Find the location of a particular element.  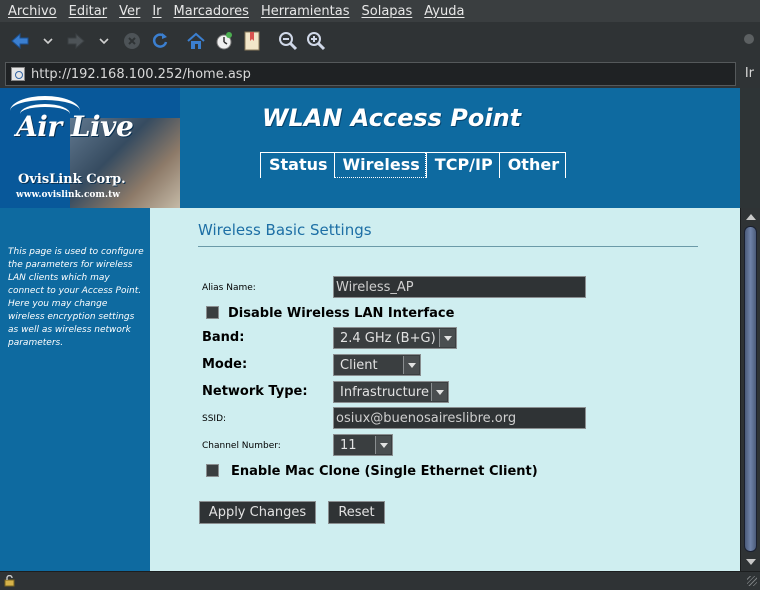

logo-text: Air Live is located at coordinates (75, 126).